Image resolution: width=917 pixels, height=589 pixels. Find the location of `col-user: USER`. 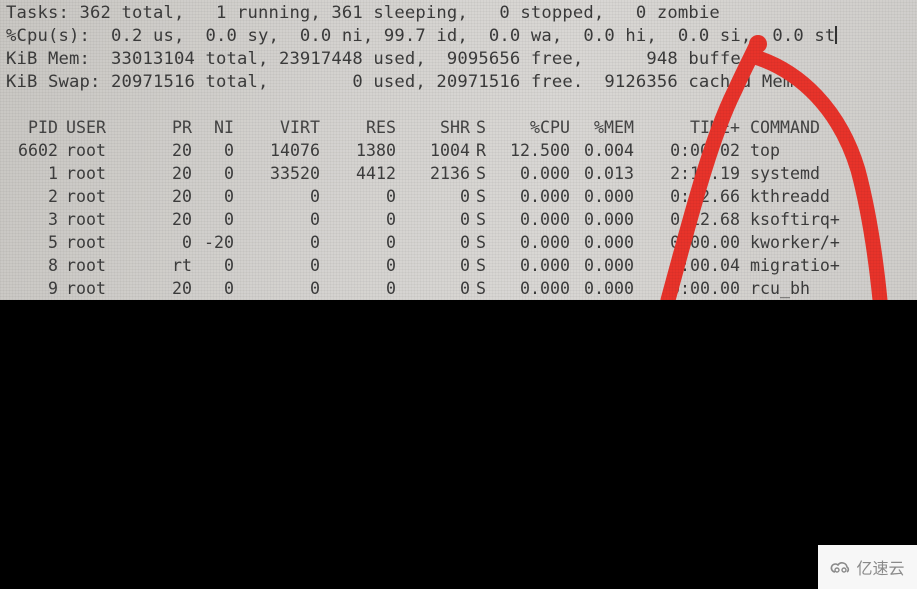

col-user: USER is located at coordinates (86, 127).